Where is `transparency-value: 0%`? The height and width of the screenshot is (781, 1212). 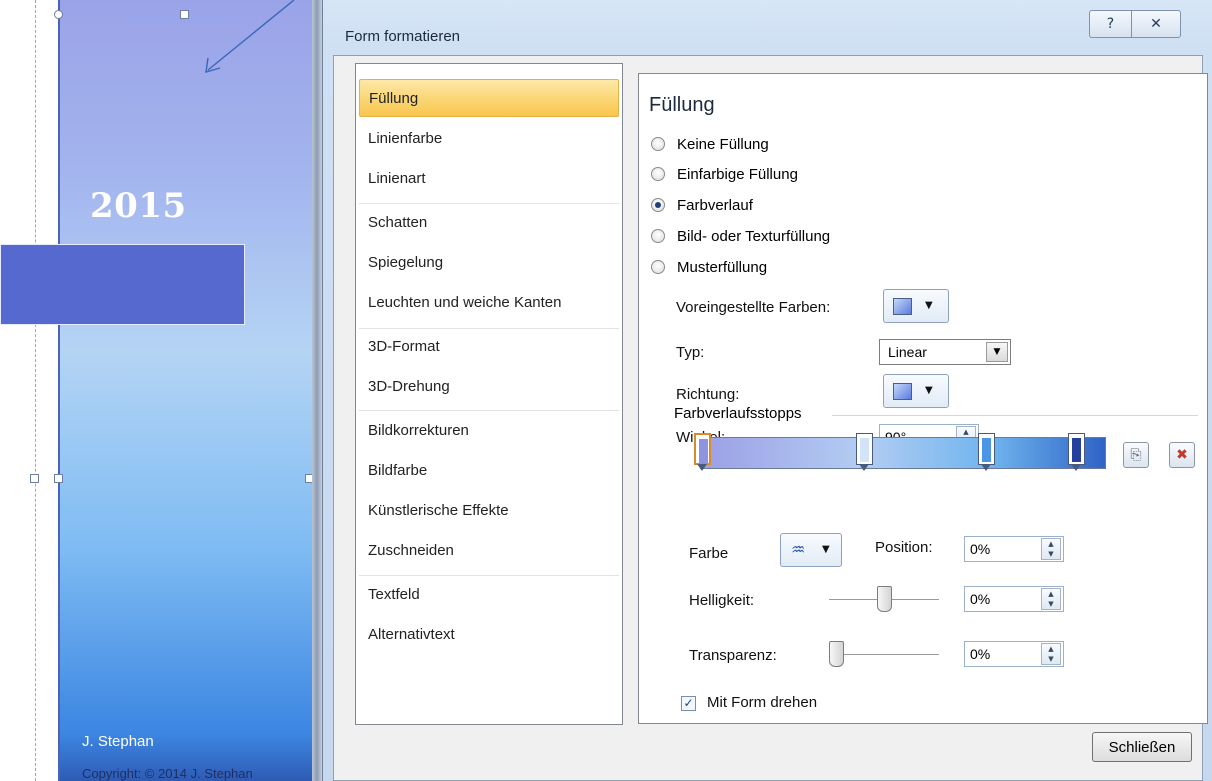
transparency-value: 0% is located at coordinates (980, 654).